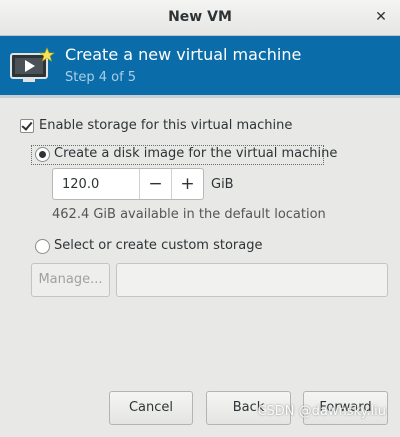  What do you see at coordinates (32, 64) in the screenshot?
I see `monitor-with-star-icon` at bounding box center [32, 64].